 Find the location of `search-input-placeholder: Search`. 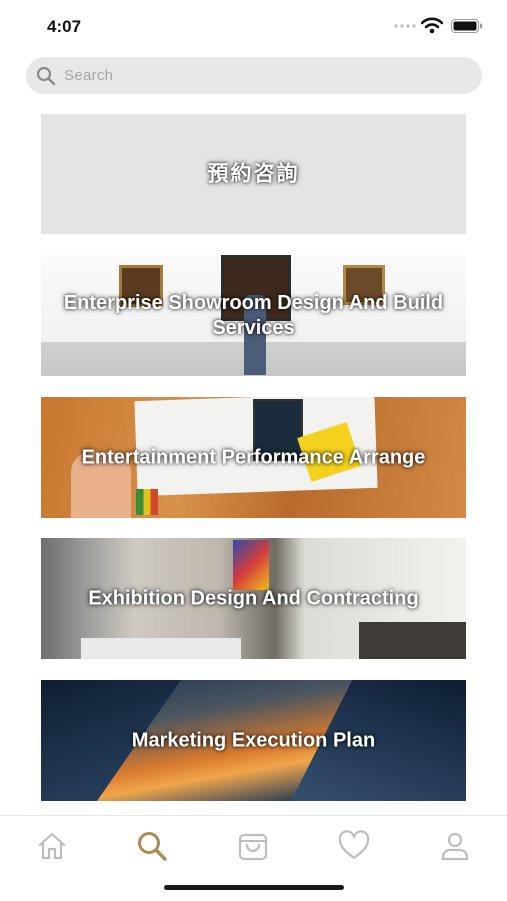

search-input-placeholder: Search is located at coordinates (88, 75).